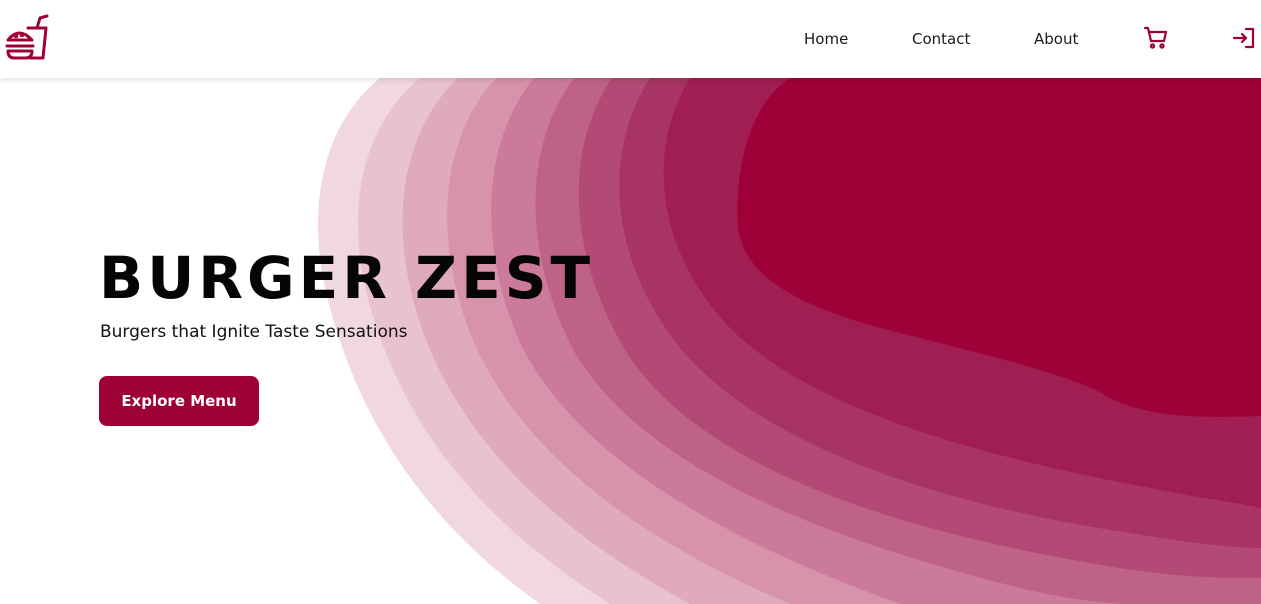  Describe the element at coordinates (27, 38) in the screenshot. I see `burger-drink-logo-icon` at that location.